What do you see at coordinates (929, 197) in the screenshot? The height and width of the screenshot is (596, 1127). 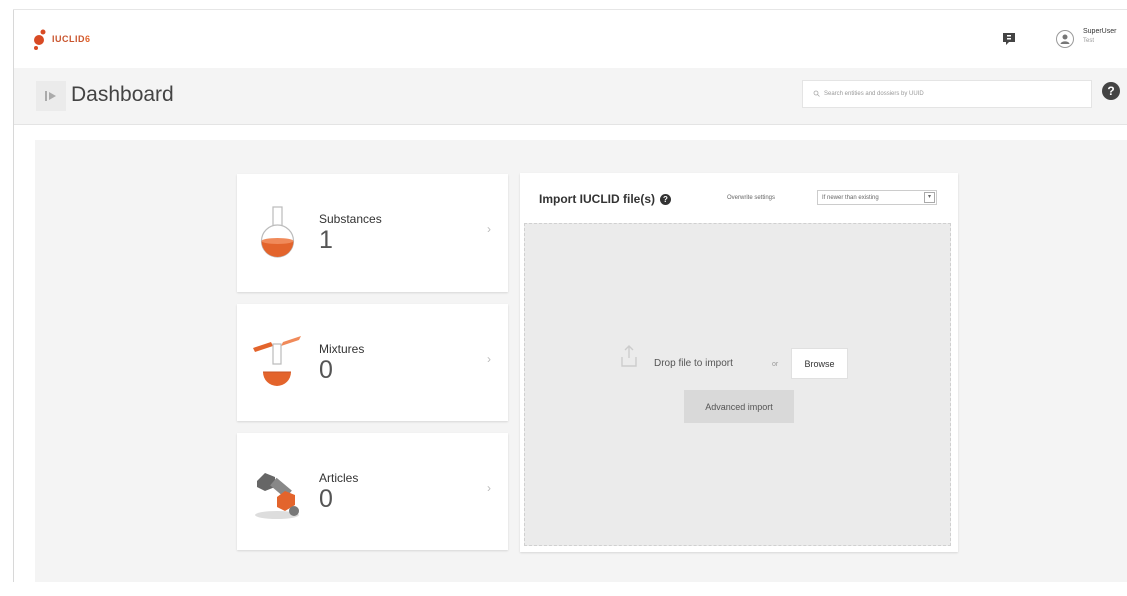 I see `chevron-down-icon: ▾` at bounding box center [929, 197].